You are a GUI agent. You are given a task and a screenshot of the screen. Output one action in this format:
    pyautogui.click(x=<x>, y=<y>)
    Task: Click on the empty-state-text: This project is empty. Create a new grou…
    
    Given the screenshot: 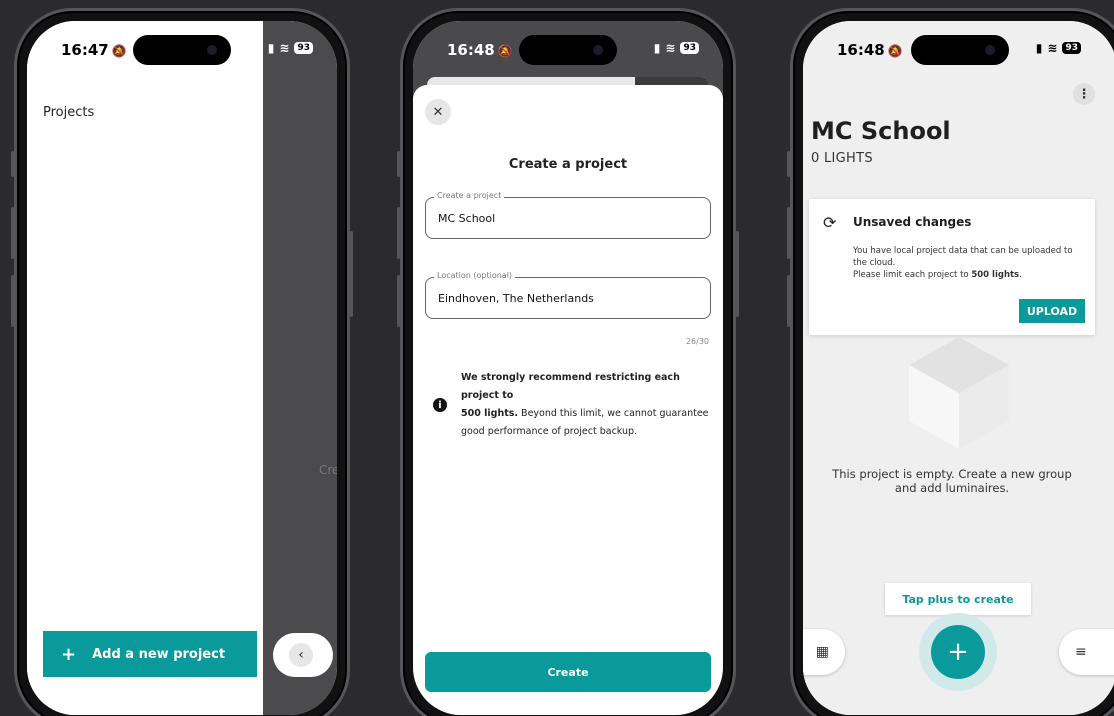 What is the action you would take?
    pyautogui.click(x=952, y=481)
    